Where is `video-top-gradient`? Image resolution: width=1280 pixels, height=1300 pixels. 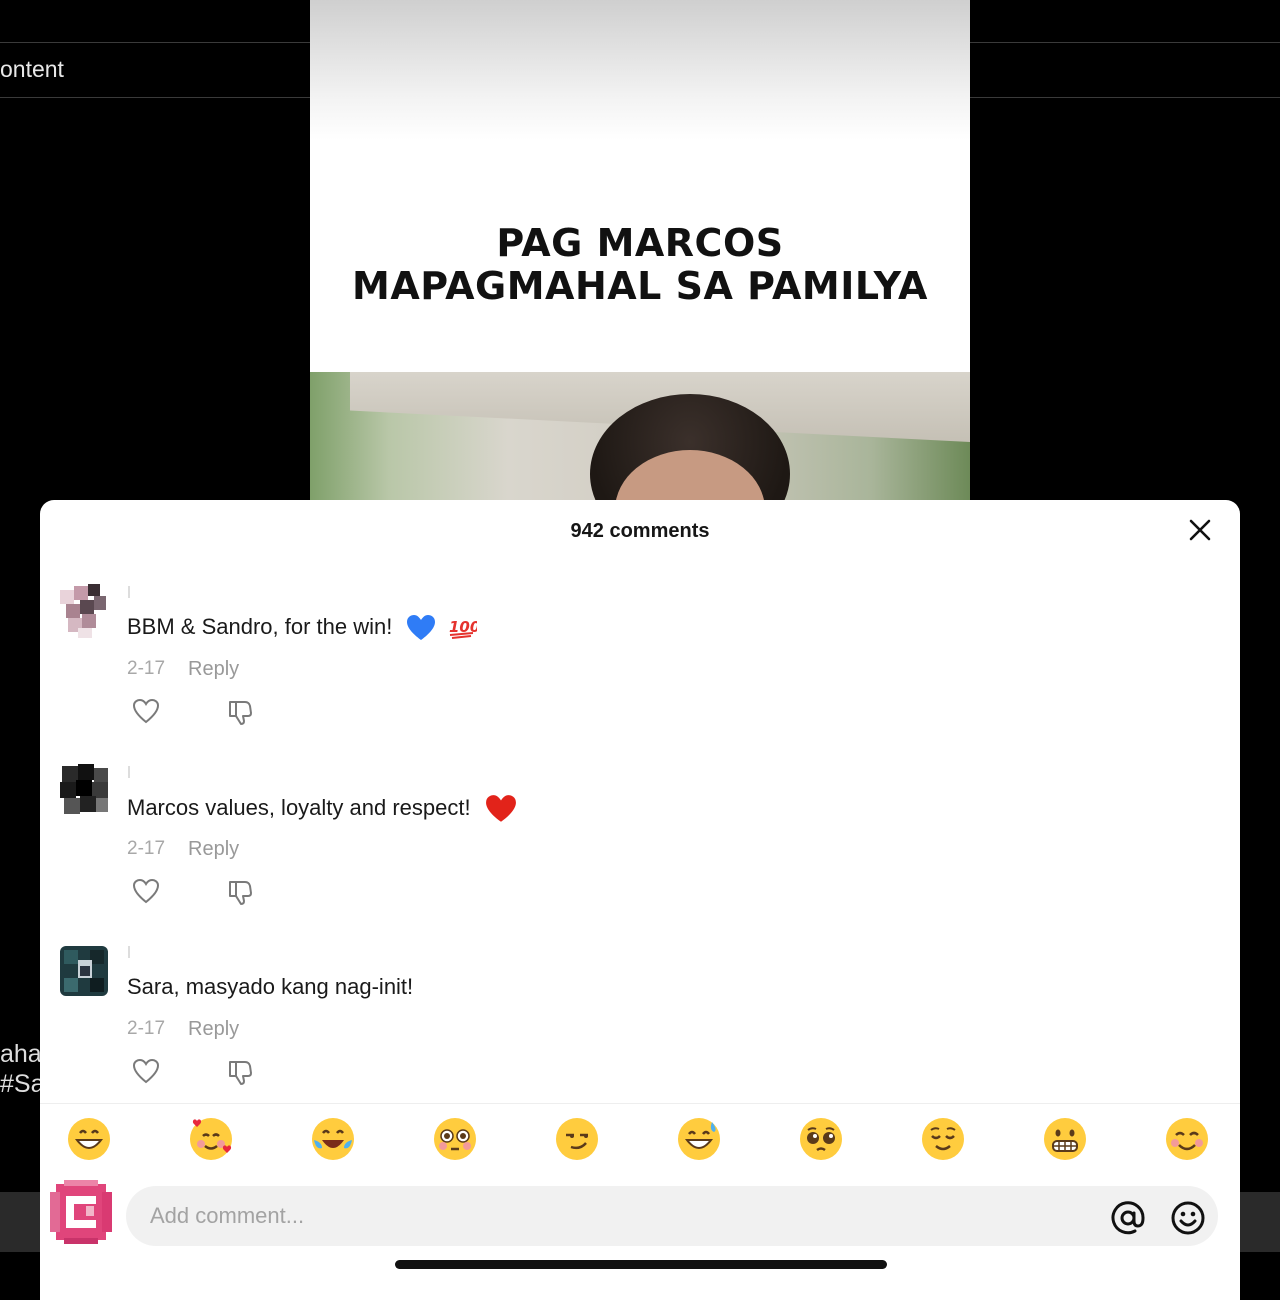 video-top-gradient is located at coordinates (640, 70).